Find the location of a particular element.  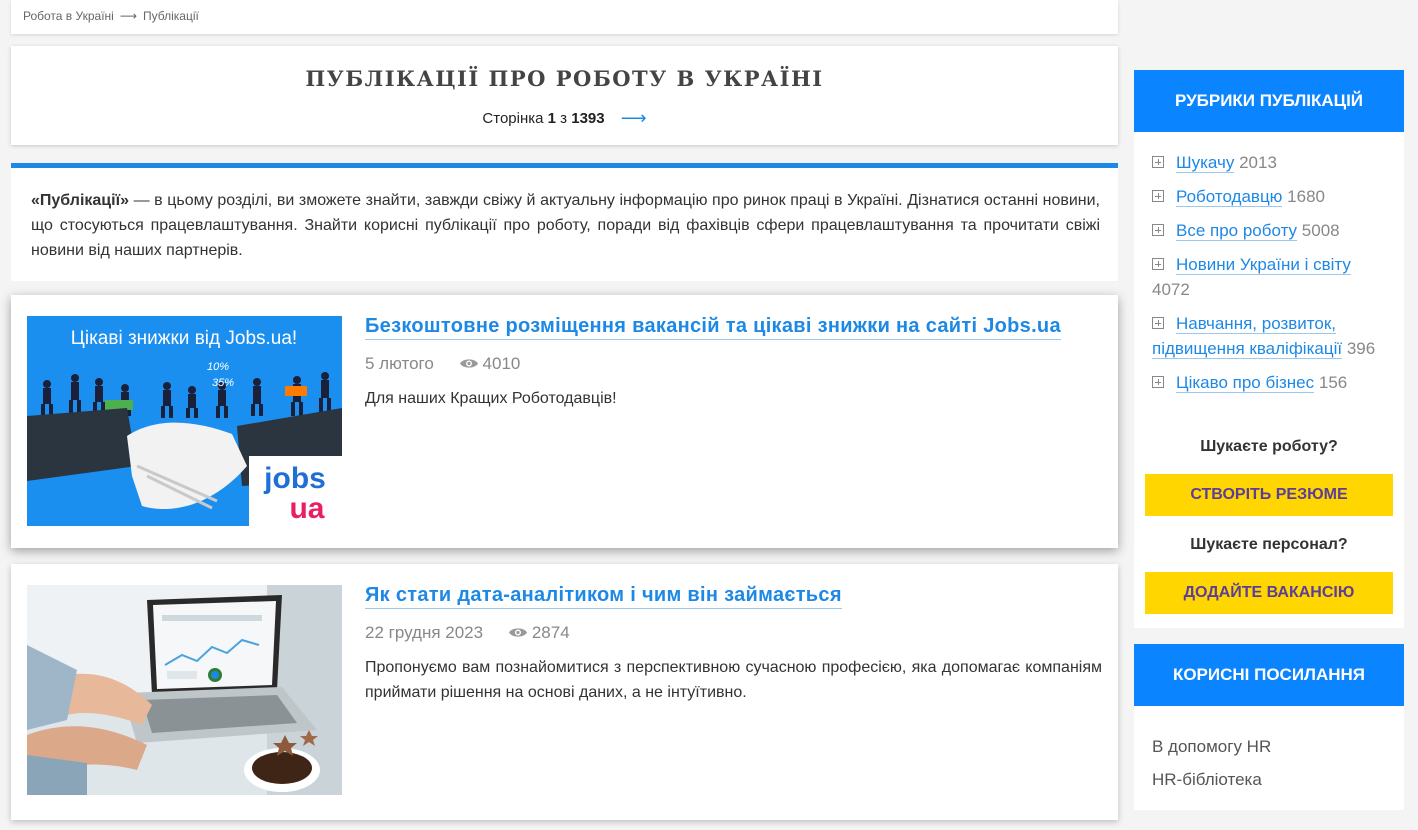

create-resume-button: СТВОРІТЬ РЕЗЮМЕ is located at coordinates (1269, 495).